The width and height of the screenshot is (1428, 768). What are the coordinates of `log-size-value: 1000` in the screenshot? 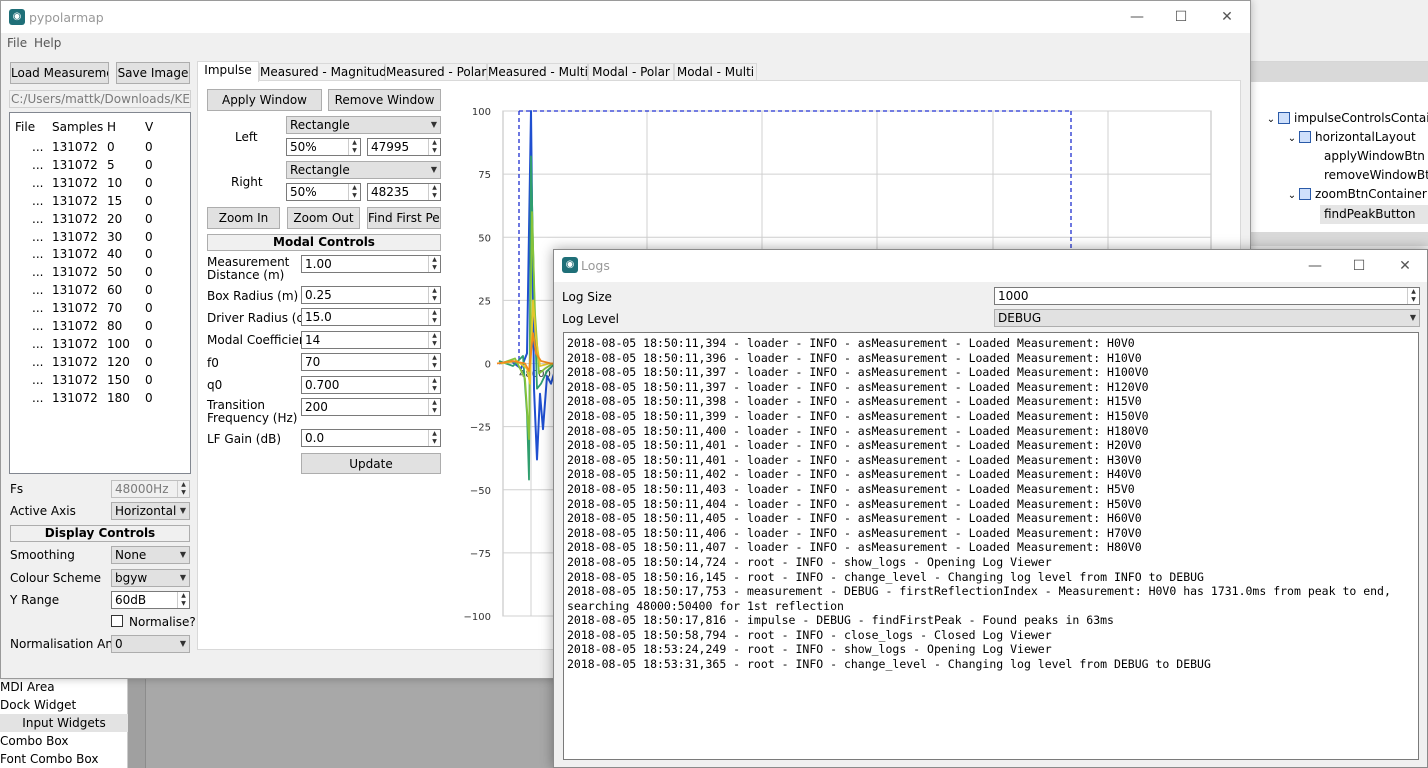 It's located at (1013, 296).